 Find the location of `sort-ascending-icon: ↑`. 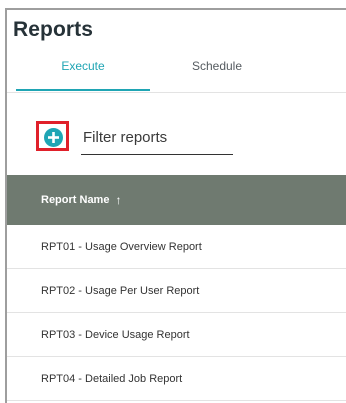

sort-ascending-icon: ↑ is located at coordinates (118, 200).